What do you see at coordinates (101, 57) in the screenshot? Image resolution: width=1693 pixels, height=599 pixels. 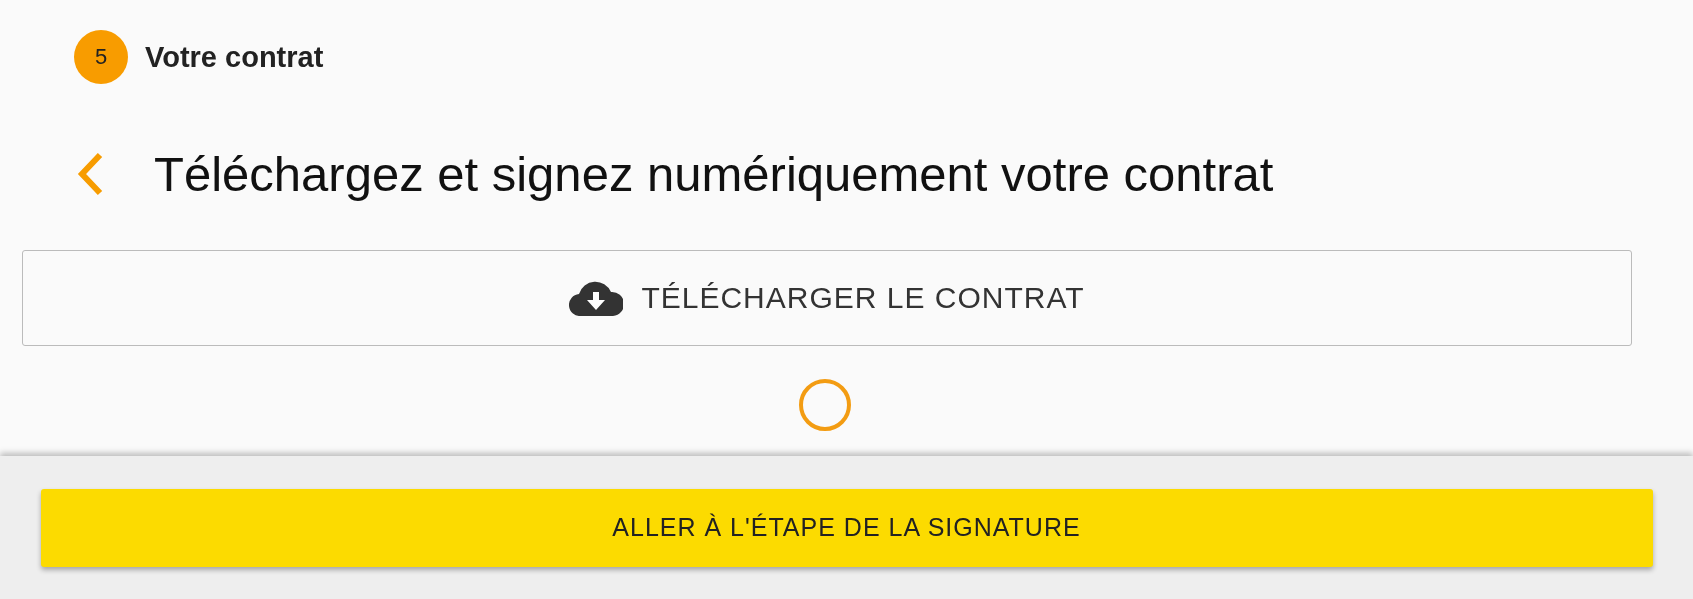 I see `step-number: 5` at bounding box center [101, 57].